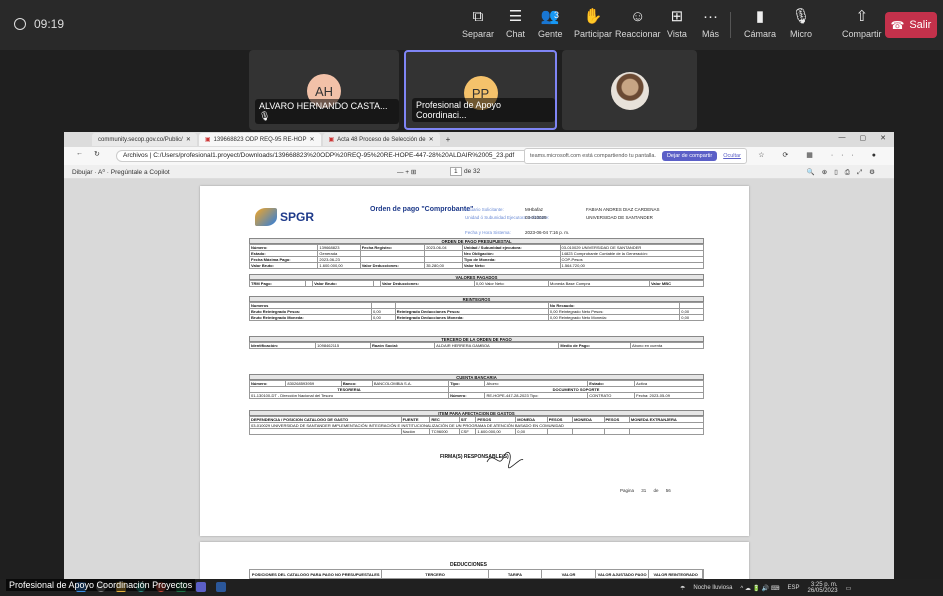 The width and height of the screenshot is (943, 596). I want to click on phone-icon: ☎, so click(897, 25).